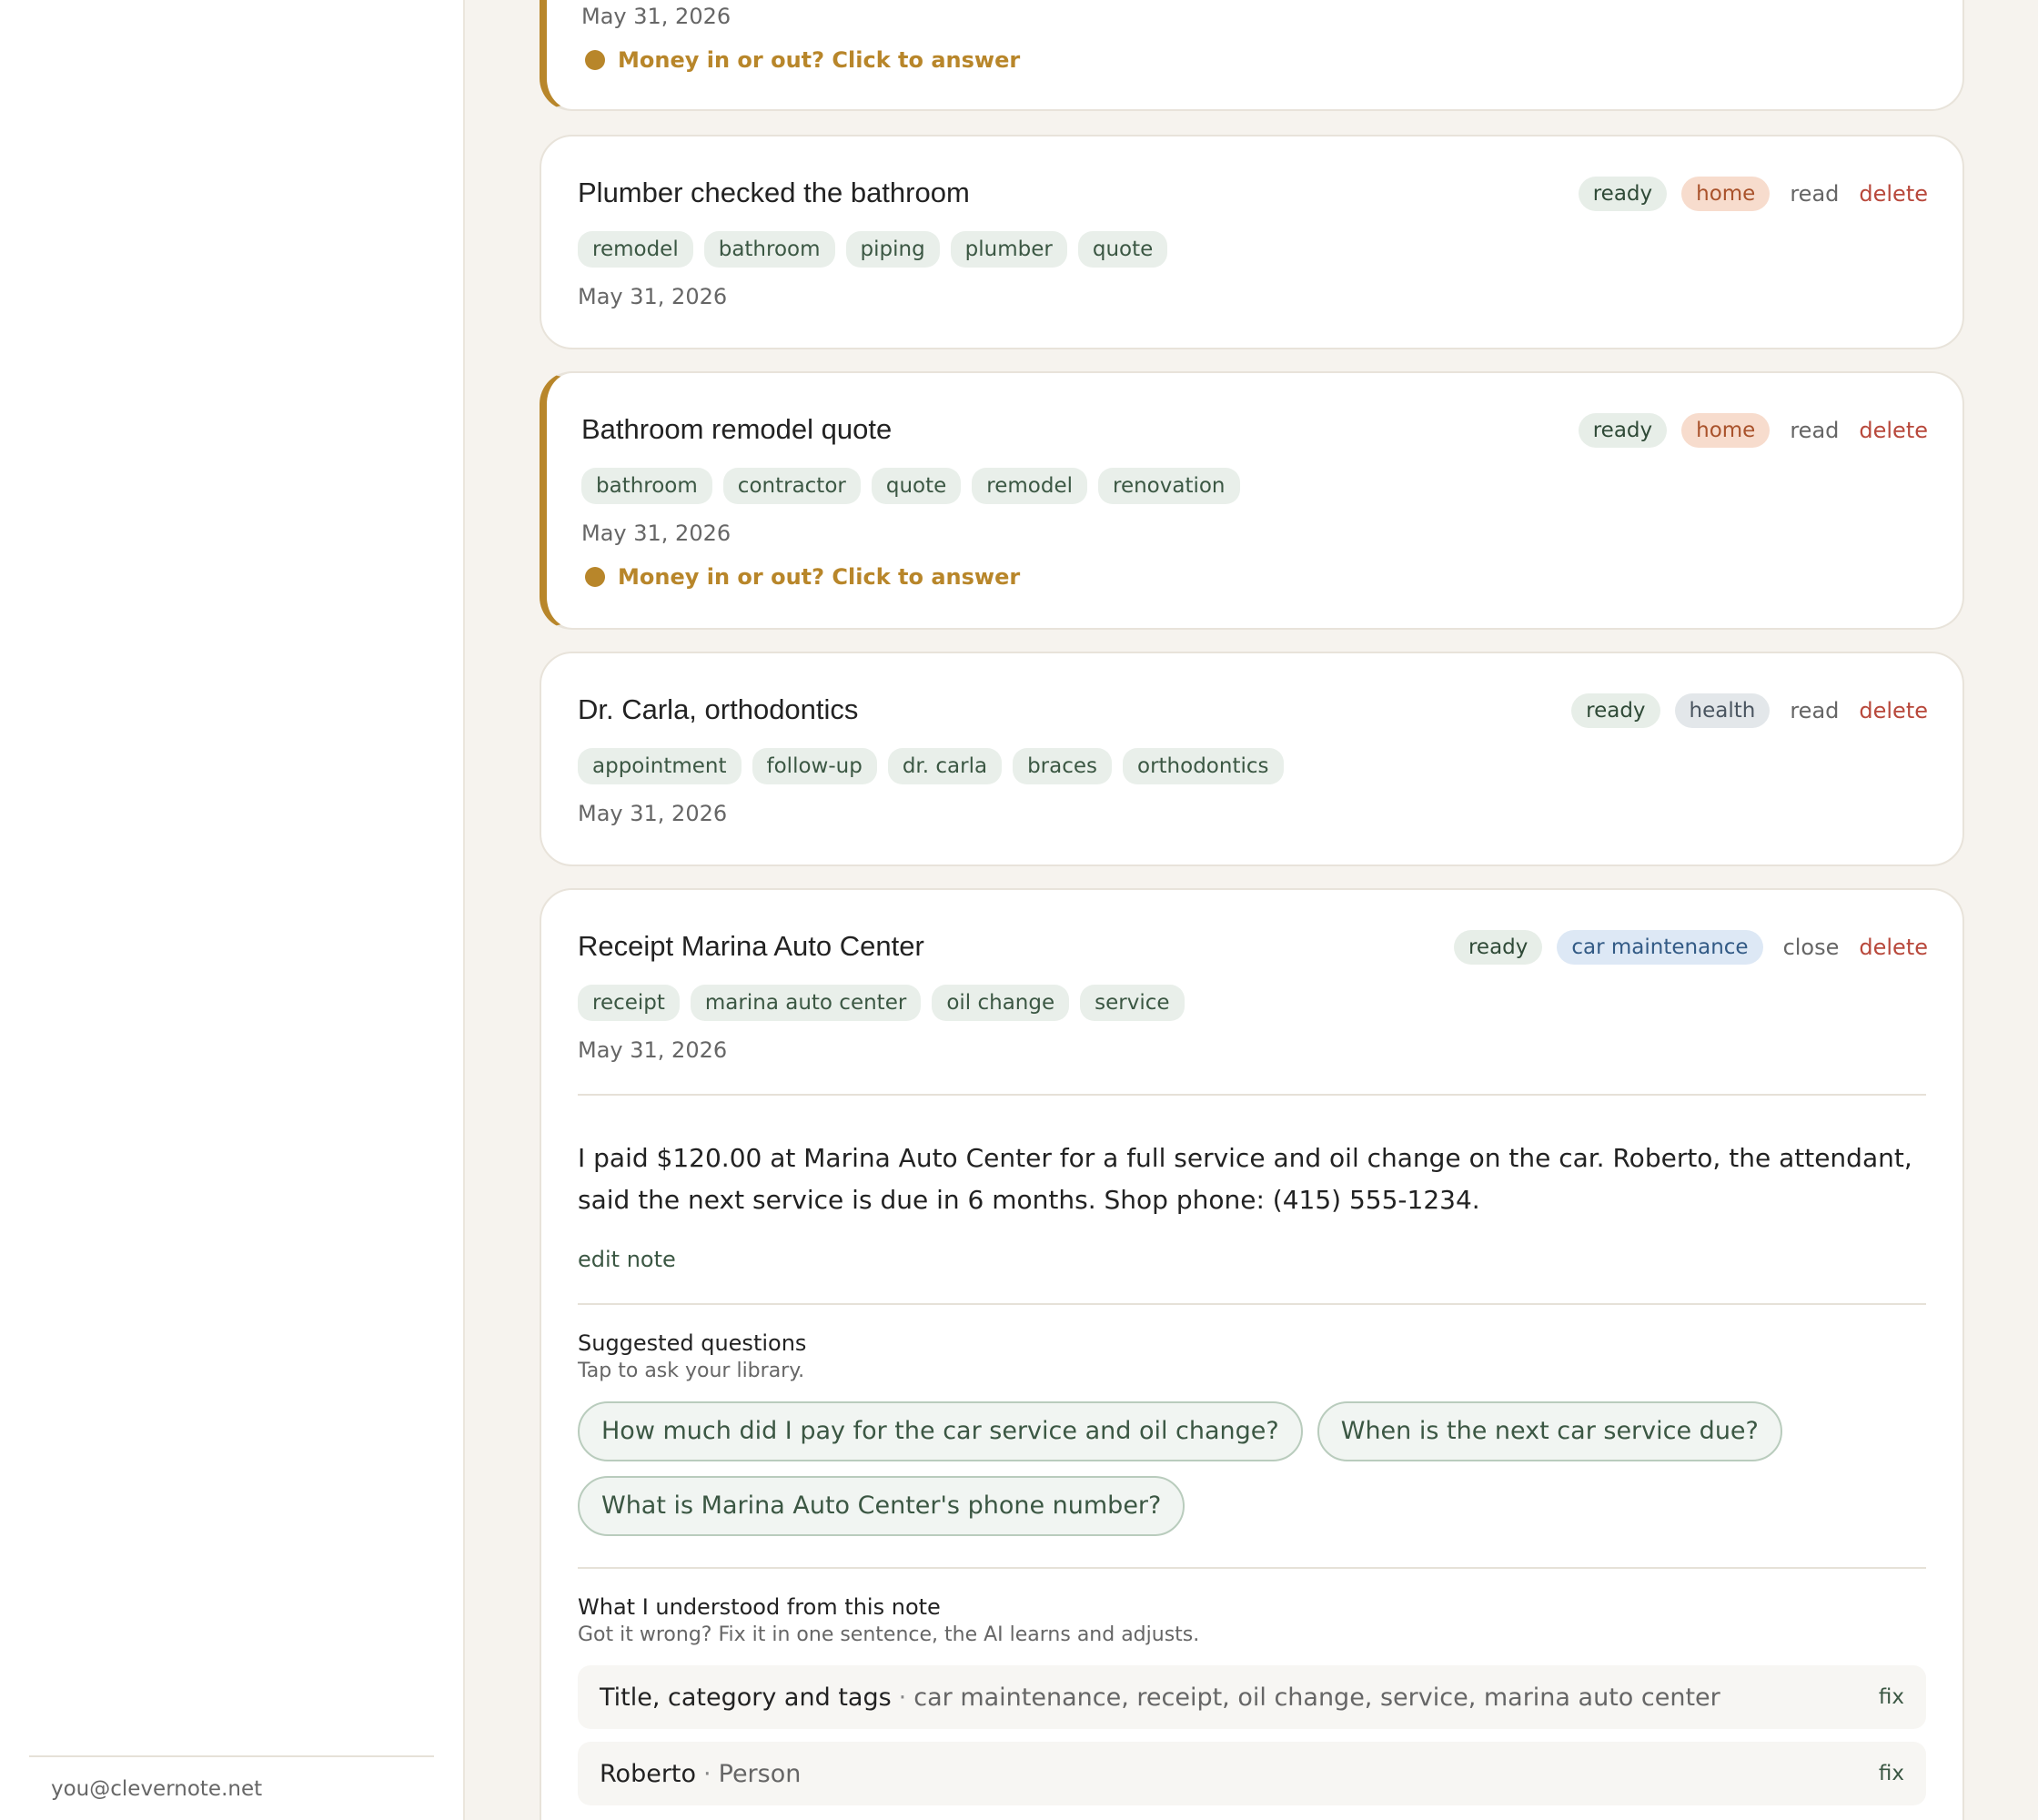  Describe the element at coordinates (1001, 1003) in the screenshot. I see `tag: oil change` at that location.